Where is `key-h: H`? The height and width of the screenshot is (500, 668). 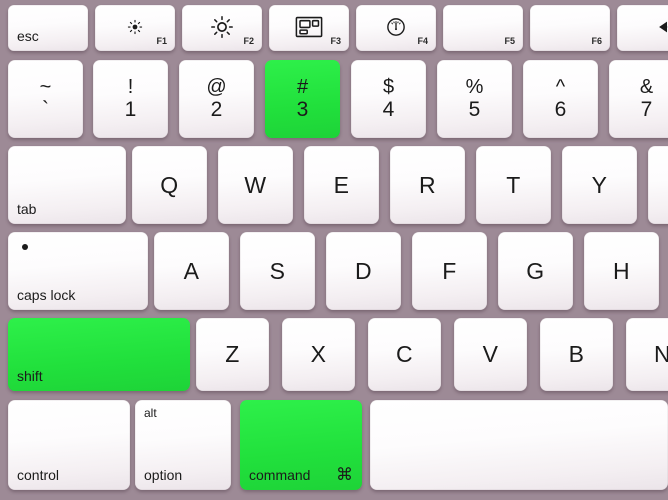 key-h: H is located at coordinates (621, 271).